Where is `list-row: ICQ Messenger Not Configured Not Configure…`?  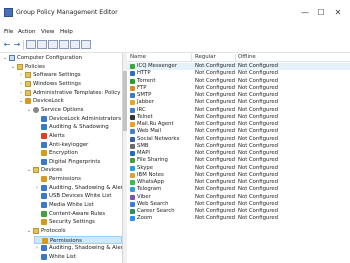 list-row: ICQ Messenger Not Configured Not Configure… is located at coordinates (238, 67).